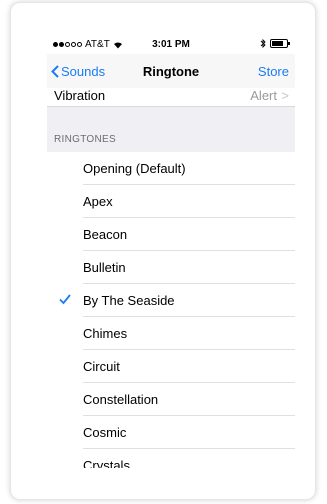 The width and height of the screenshot is (327, 504). What do you see at coordinates (171, 333) in the screenshot?
I see `ringtone-row-chimes: Chimes` at bounding box center [171, 333].